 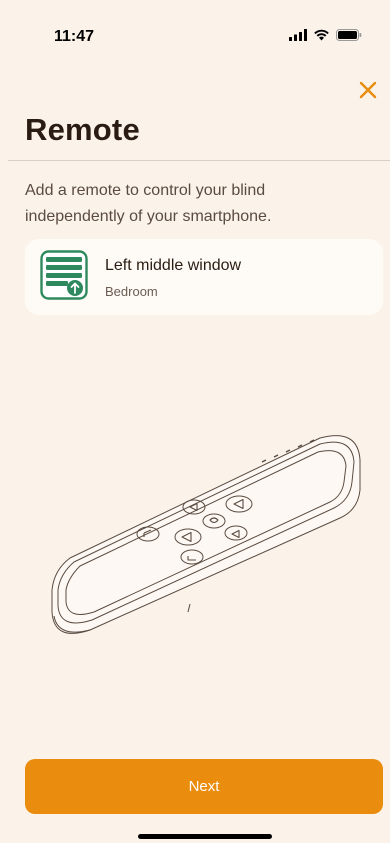 I want to click on status-bar: 11:47, so click(x=195, y=27).